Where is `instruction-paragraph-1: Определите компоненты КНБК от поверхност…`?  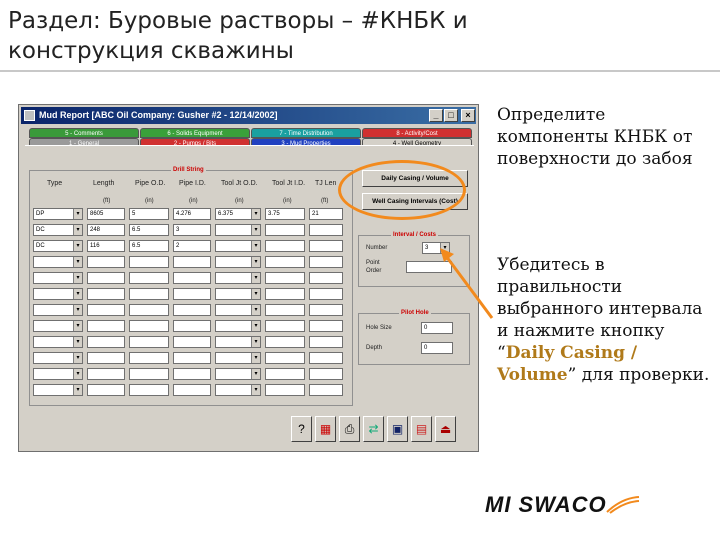
instruction-paragraph-1: Определите компоненты КНБК от поверхност… is located at coordinates (595, 137).